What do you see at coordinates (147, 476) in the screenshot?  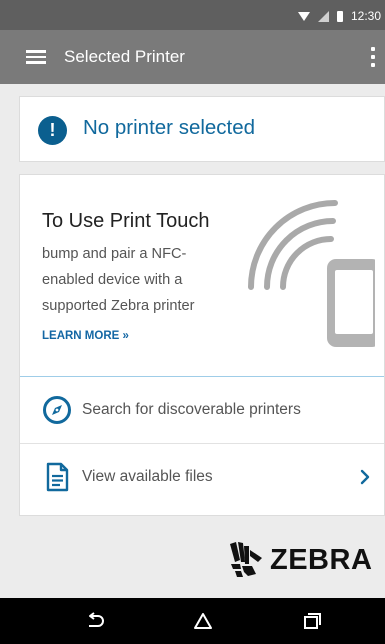 I see `view-files-label: View available files` at bounding box center [147, 476].